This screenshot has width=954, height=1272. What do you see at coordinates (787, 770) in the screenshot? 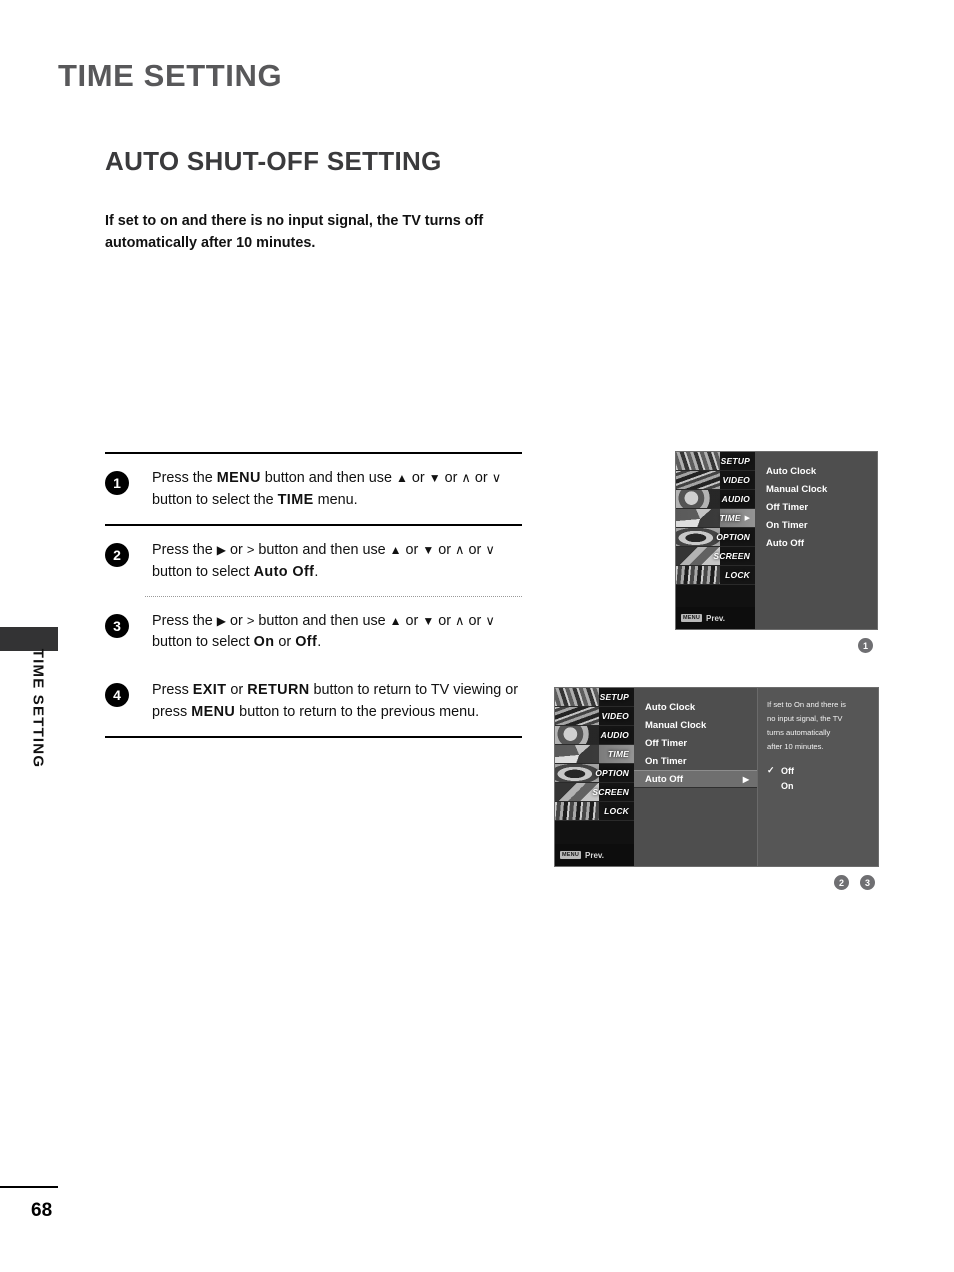
I see `osd-option-label: Off` at bounding box center [787, 770].